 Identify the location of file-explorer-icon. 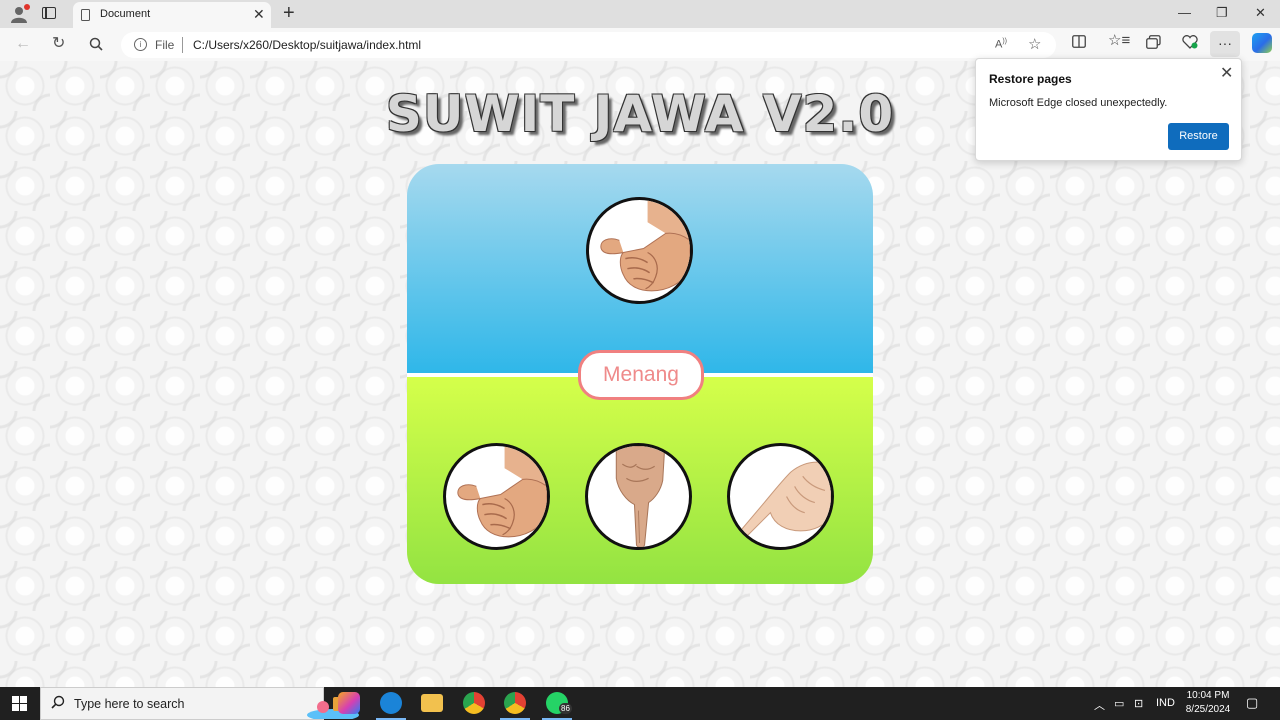
(432, 703).